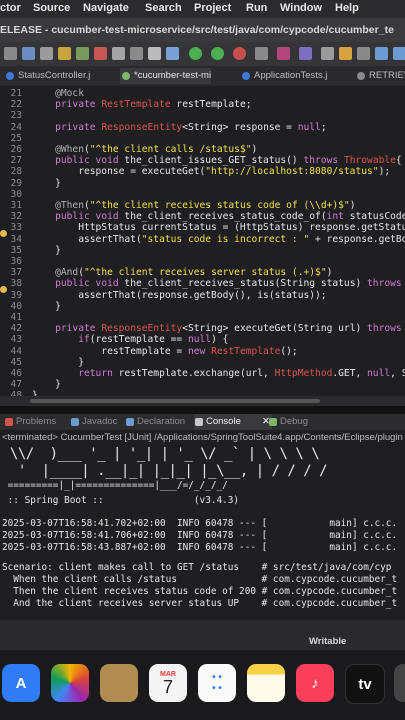  I want to click on code-line: private RestTemplate restTemplate;, so click(153, 105).